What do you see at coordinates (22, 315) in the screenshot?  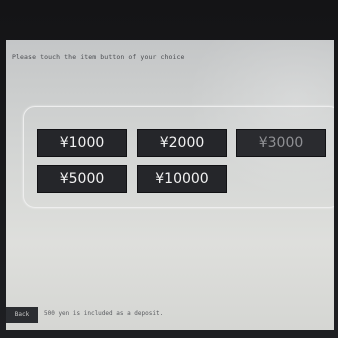 I see `back-button: Back` at bounding box center [22, 315].